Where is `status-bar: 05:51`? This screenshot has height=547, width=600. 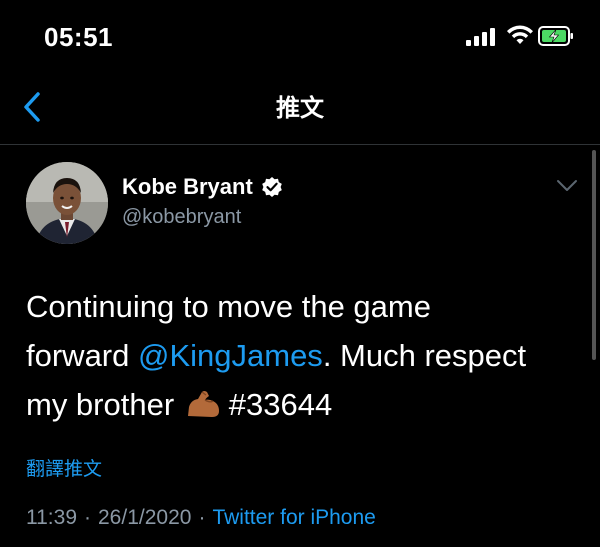 status-bar: 05:51 is located at coordinates (300, 35).